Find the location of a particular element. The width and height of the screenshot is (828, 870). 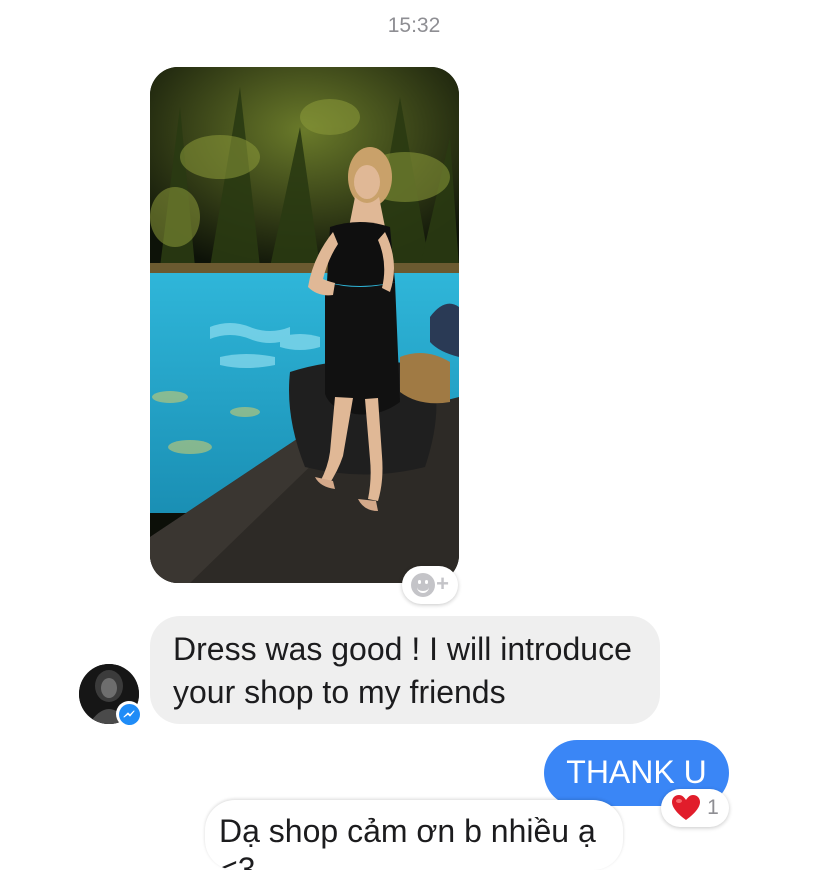

reaction-count: 1 is located at coordinates (713, 807).